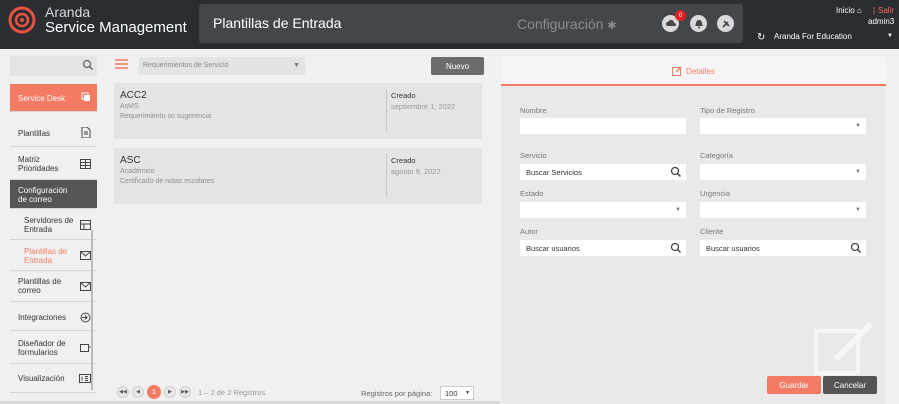 This screenshot has height=404, width=899. Describe the element at coordinates (881, 21) in the screenshot. I see `current-user: admin3` at that location.